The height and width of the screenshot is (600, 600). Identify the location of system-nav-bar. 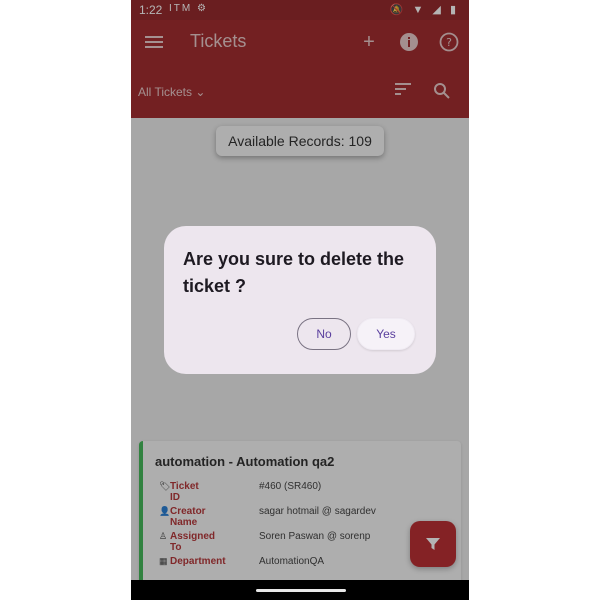
(300, 590).